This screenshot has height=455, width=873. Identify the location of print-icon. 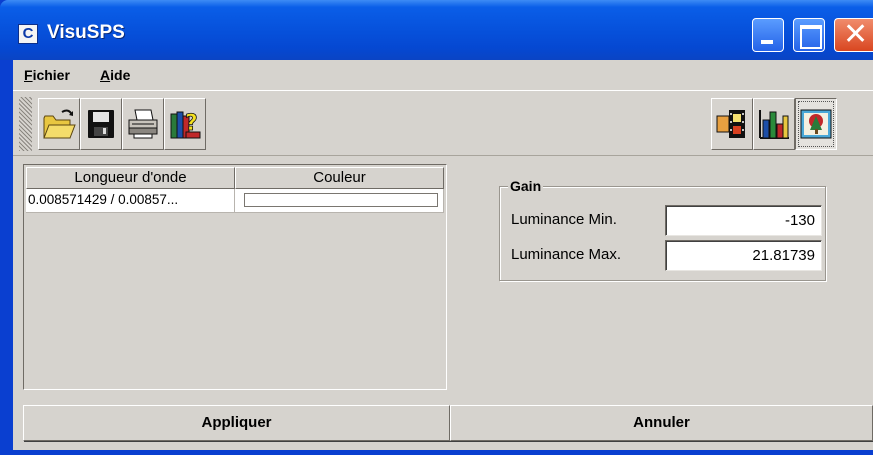
(143, 124).